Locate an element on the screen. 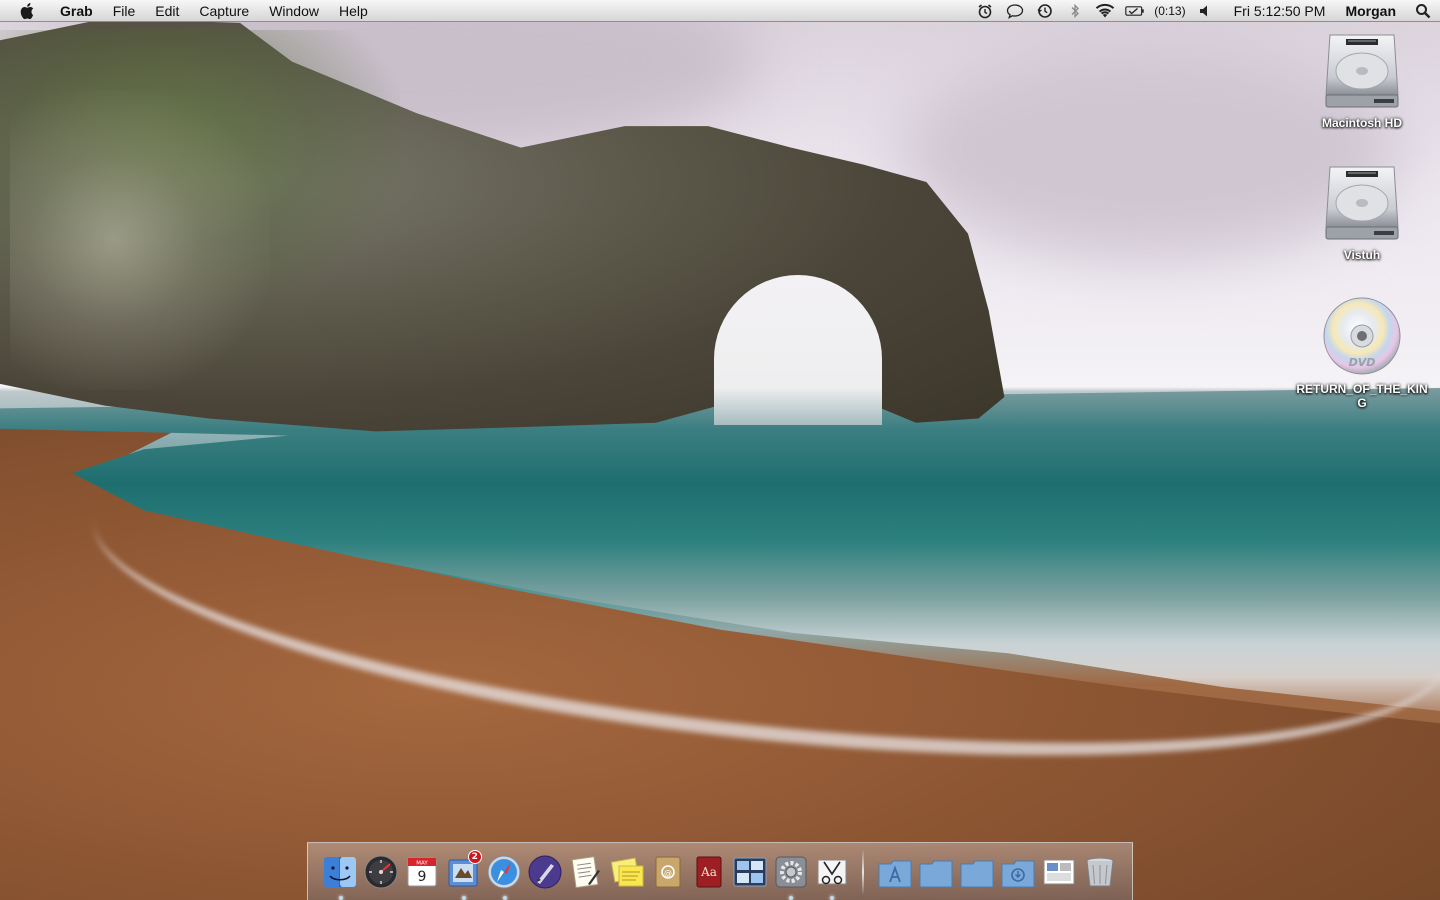  dvd-icon: DVD is located at coordinates (1362, 336).